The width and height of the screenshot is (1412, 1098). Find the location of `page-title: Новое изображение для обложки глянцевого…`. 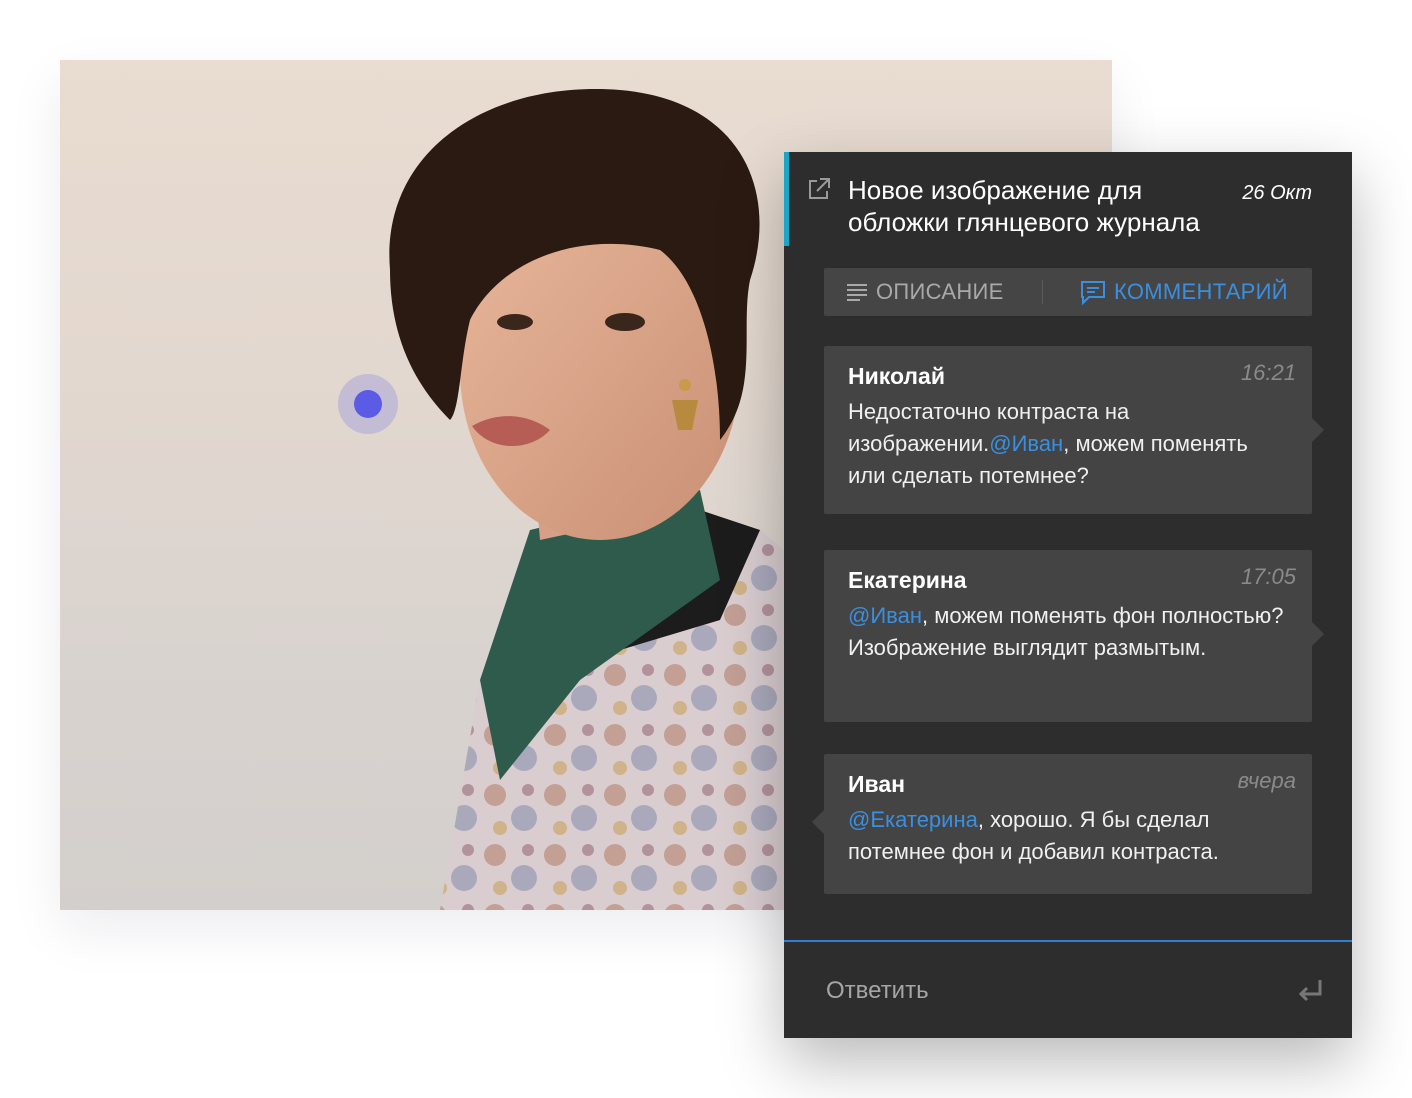

page-title: Новое изображение для обложки глянцевого… is located at coordinates (1024, 206).